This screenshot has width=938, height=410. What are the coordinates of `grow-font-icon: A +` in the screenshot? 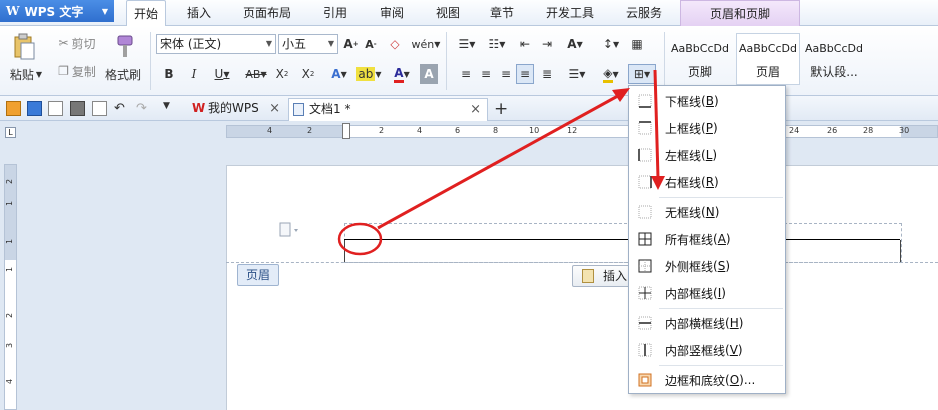 It's located at (351, 44).